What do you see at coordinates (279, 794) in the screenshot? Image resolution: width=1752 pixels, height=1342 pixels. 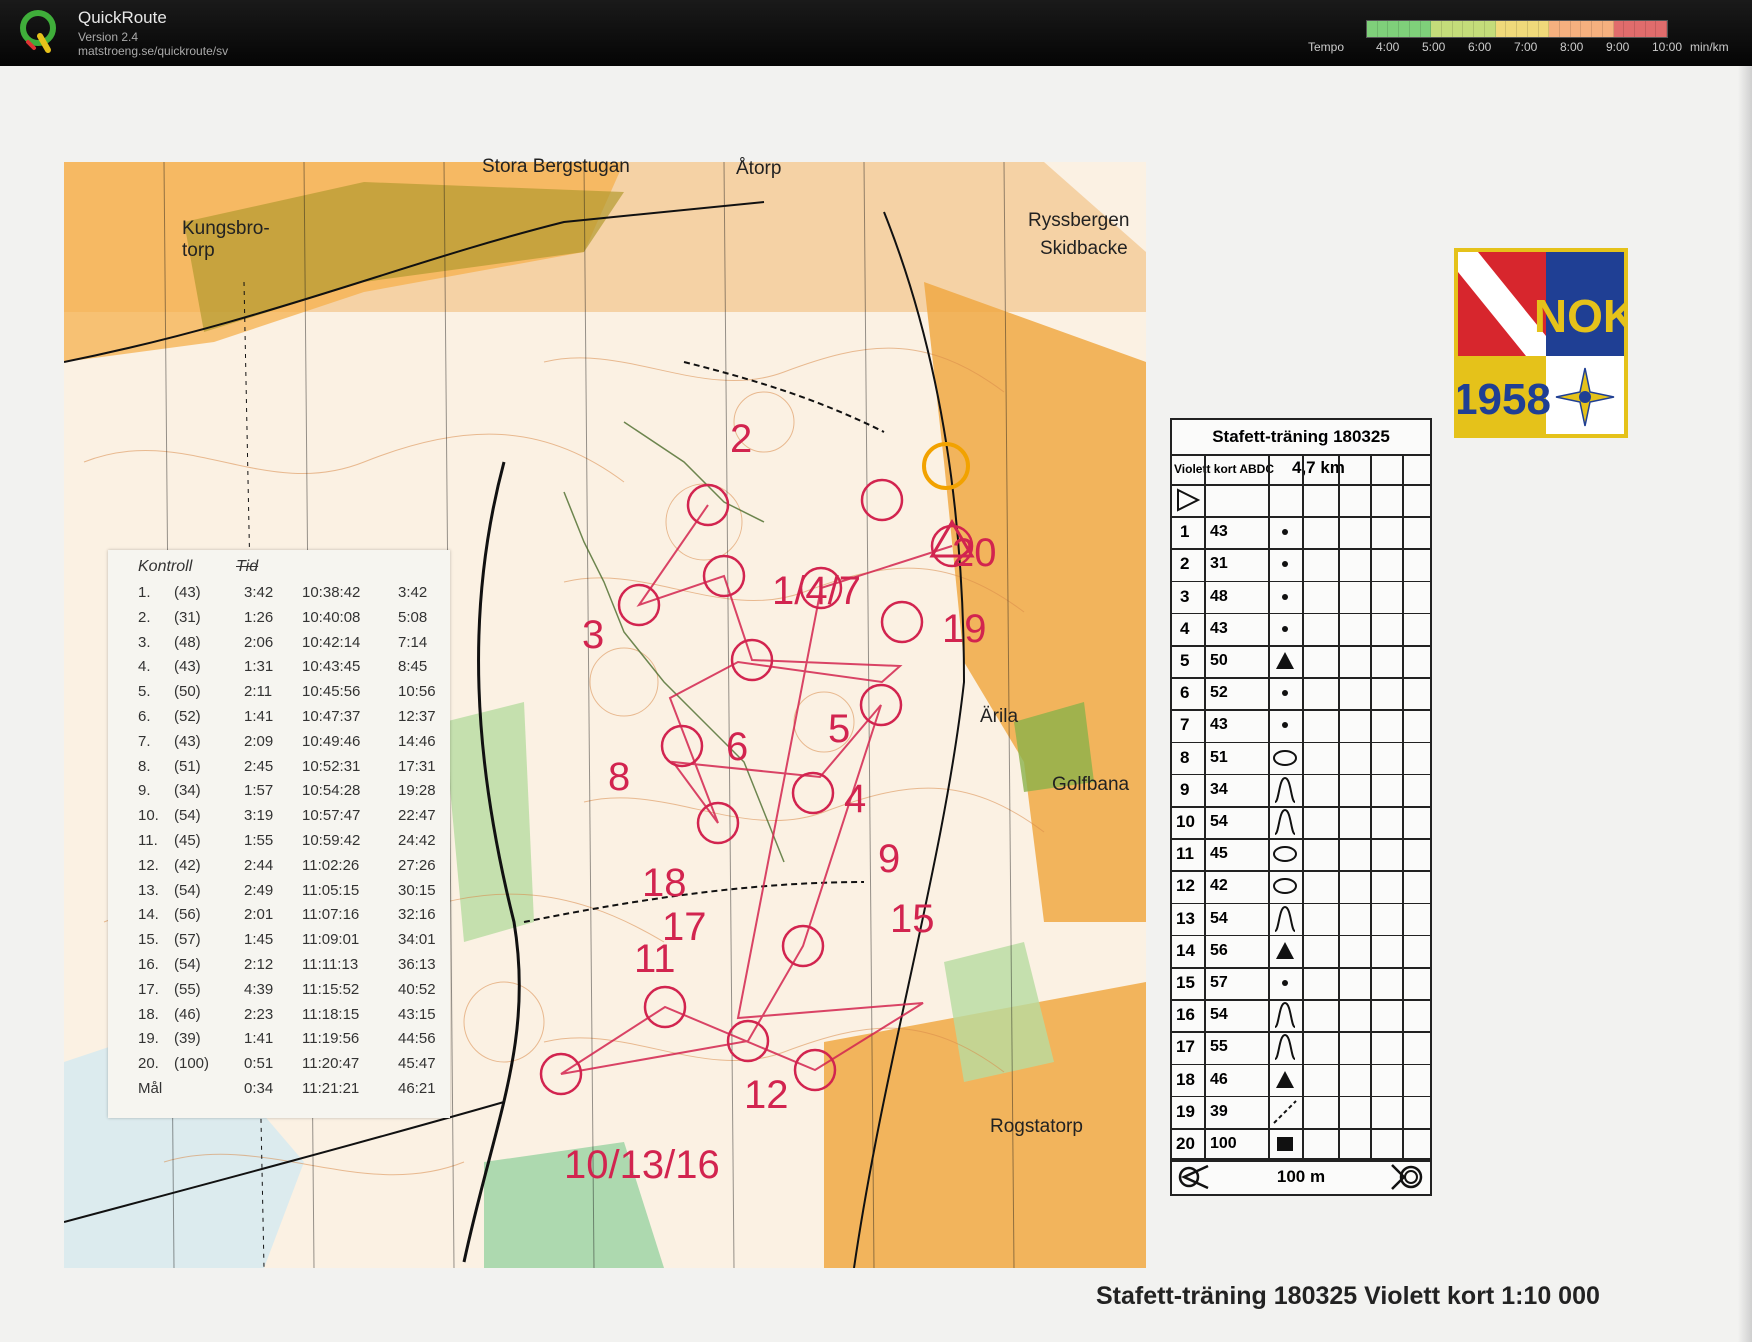 I see `split-row: 9. (34) 1:57 10:54:28 19:28` at bounding box center [279, 794].